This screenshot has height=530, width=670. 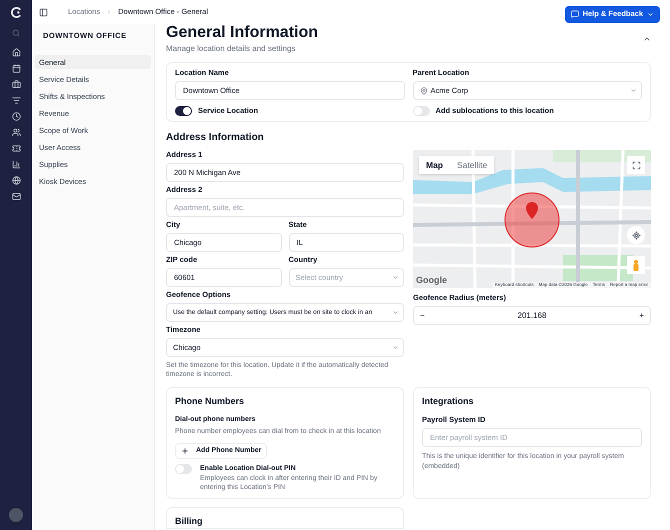 I want to click on globe-icon, so click(x=16, y=180).